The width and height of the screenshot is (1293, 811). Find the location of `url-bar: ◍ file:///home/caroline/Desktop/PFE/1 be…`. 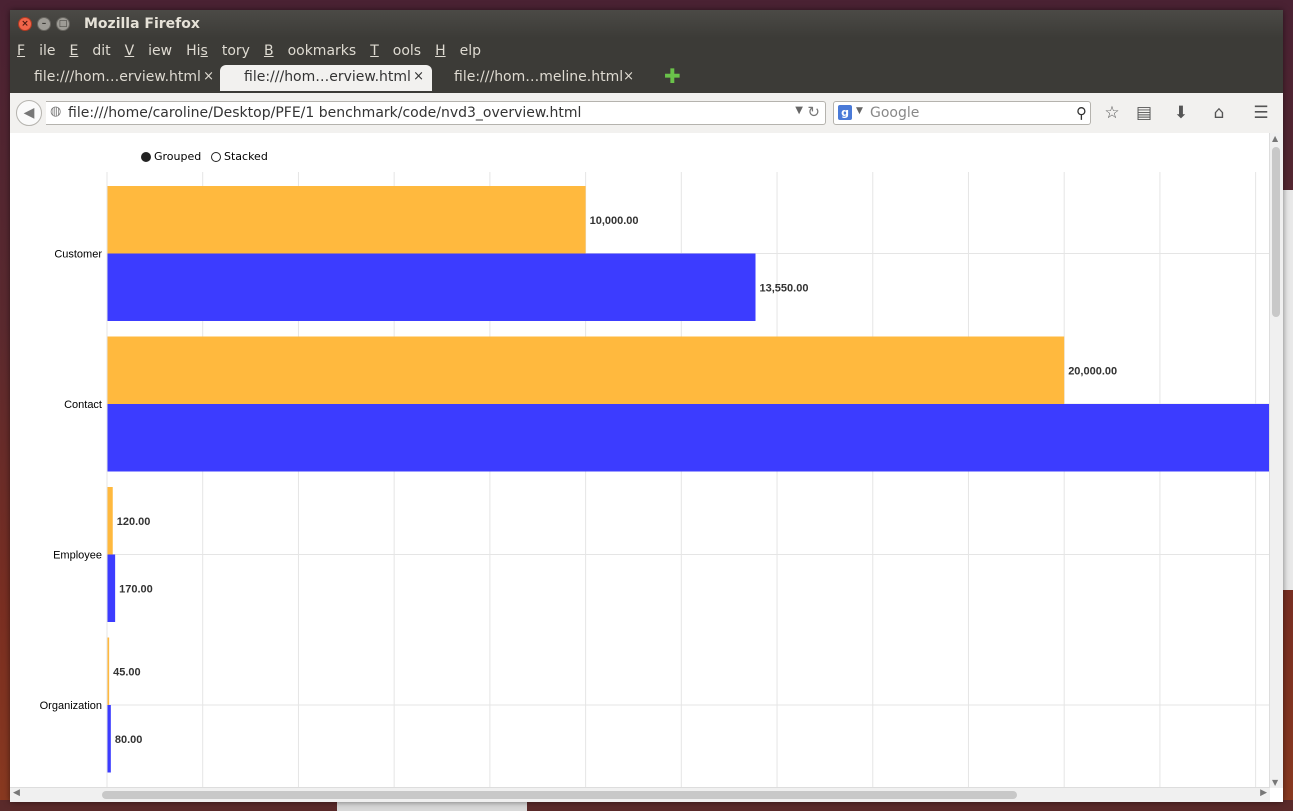

url-bar: ◍ file:///home/caroline/Desktop/PFE/1 be… is located at coordinates (436, 113).